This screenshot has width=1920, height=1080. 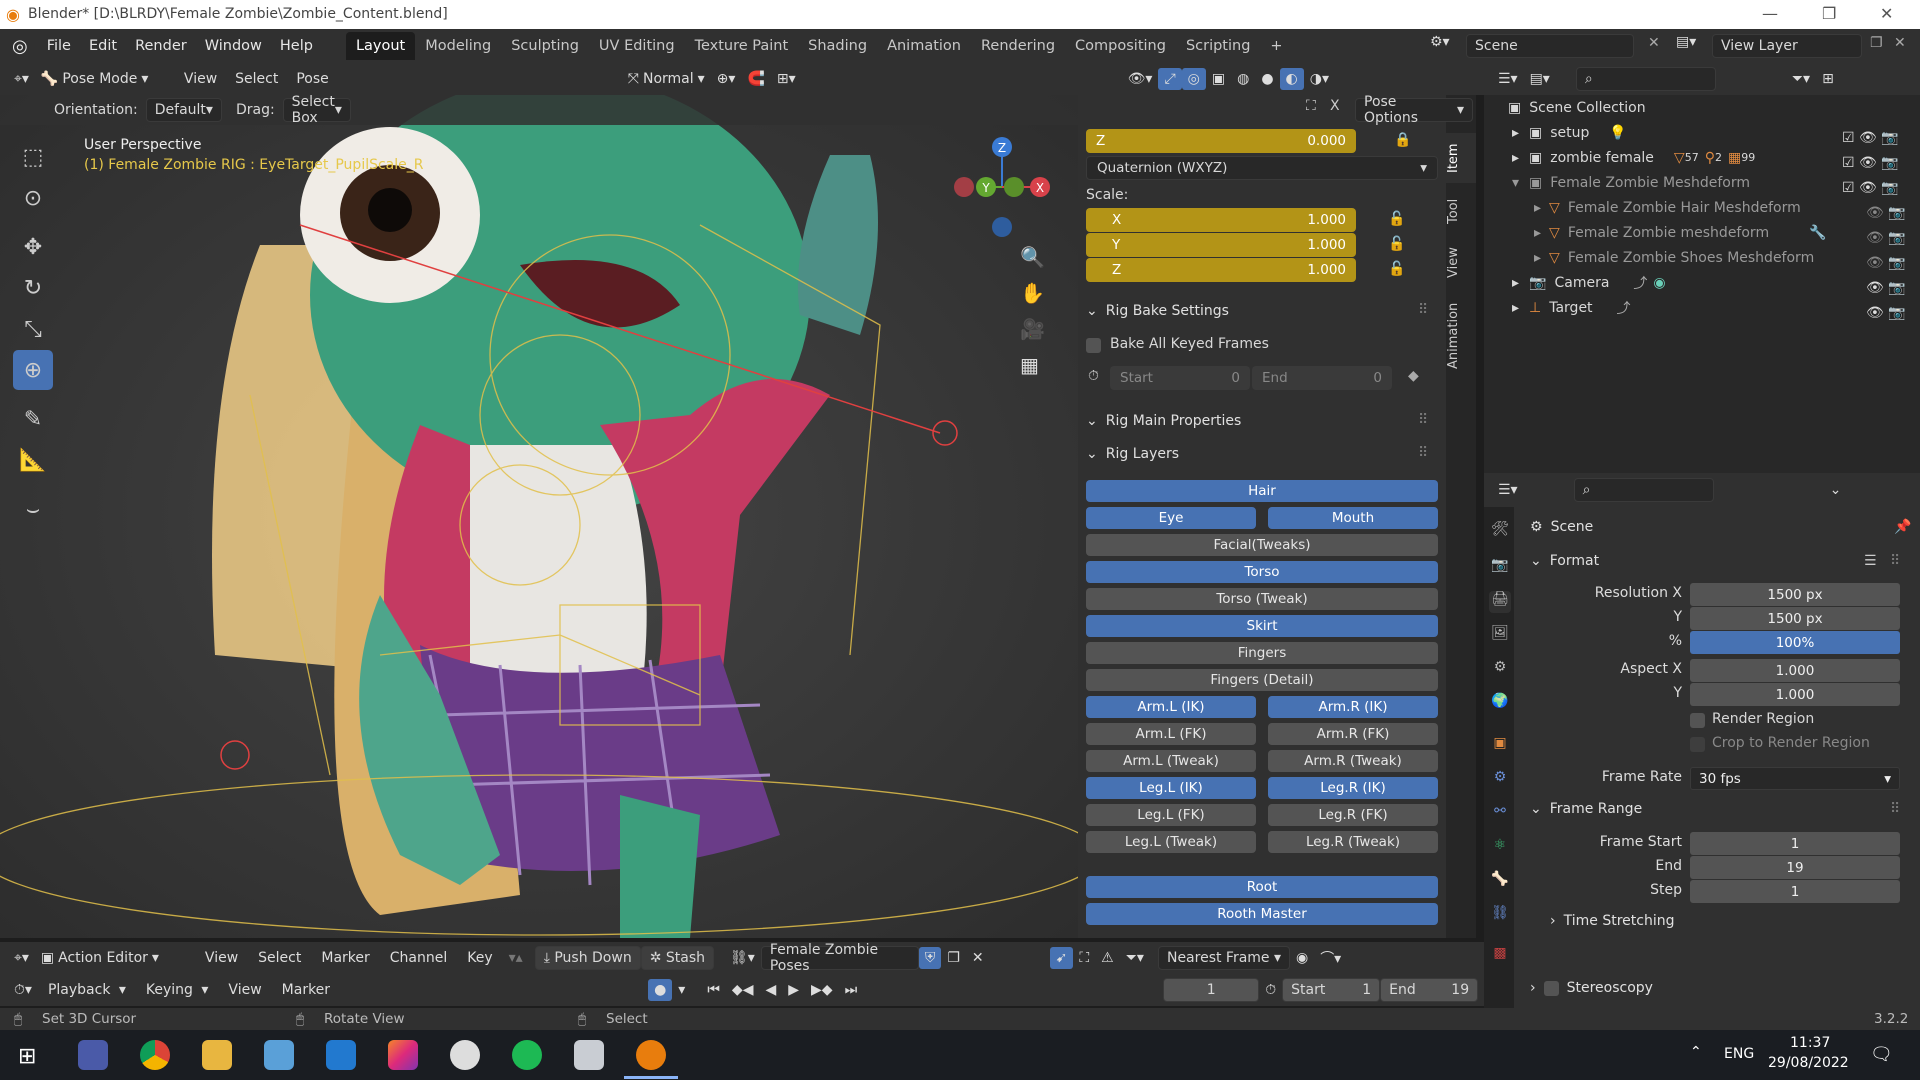 I want to click on world-tab-icon: 🌍, so click(x=1500, y=704).